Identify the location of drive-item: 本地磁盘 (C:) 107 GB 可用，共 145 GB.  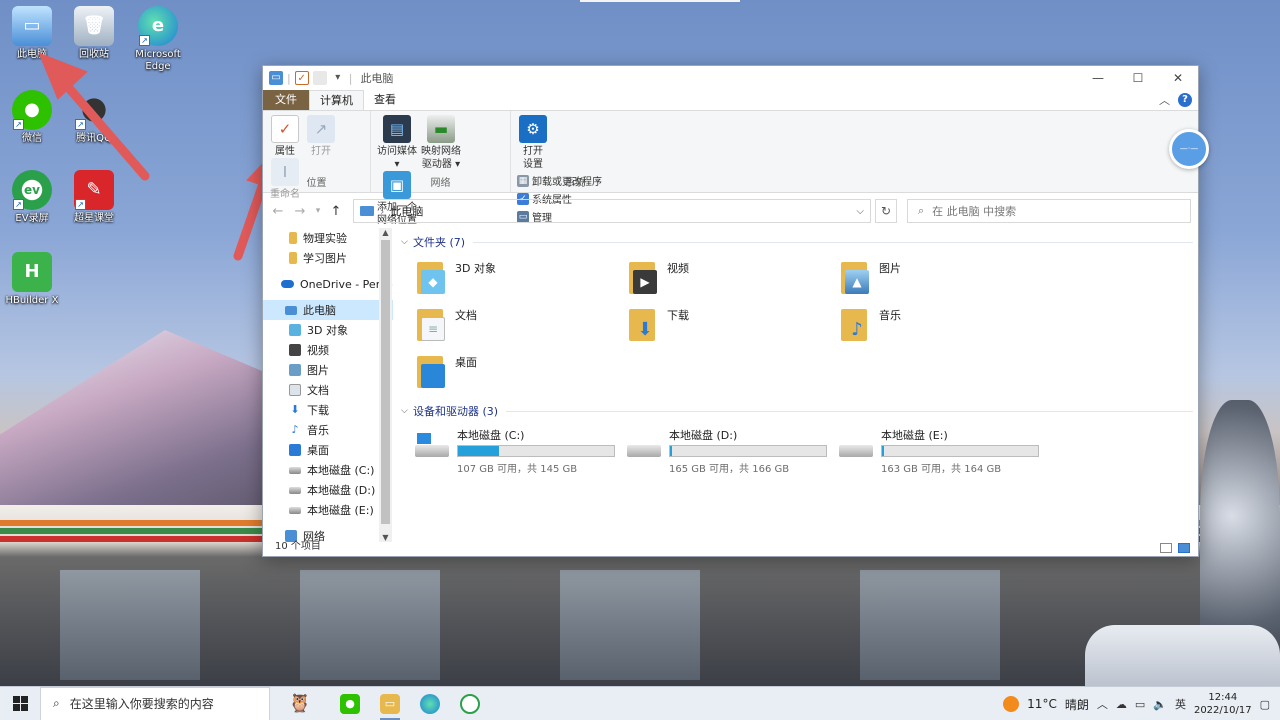
(521, 451).